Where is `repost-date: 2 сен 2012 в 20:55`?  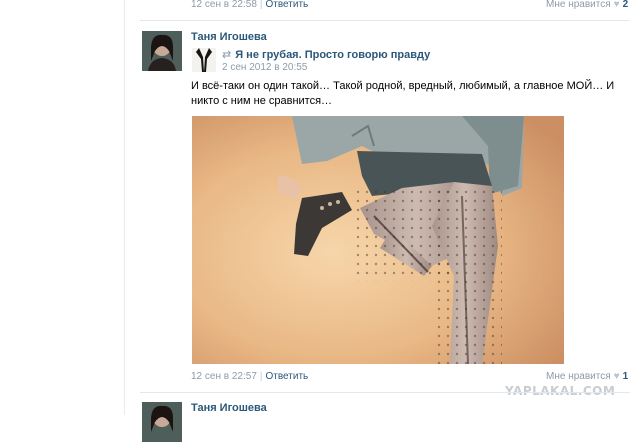
repost-date: 2 сен 2012 в 20:55 is located at coordinates (264, 67).